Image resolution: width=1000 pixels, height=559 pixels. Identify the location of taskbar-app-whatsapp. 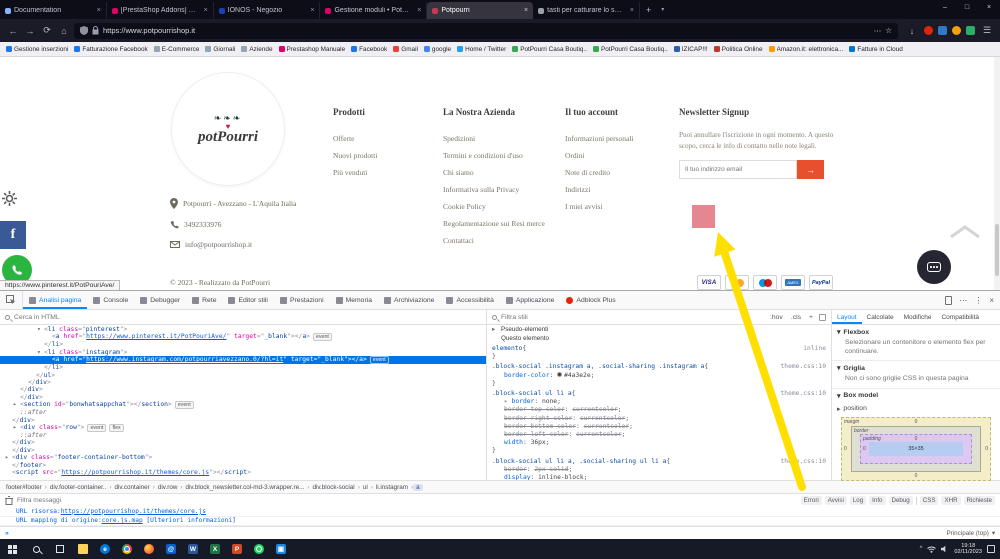
(259, 549).